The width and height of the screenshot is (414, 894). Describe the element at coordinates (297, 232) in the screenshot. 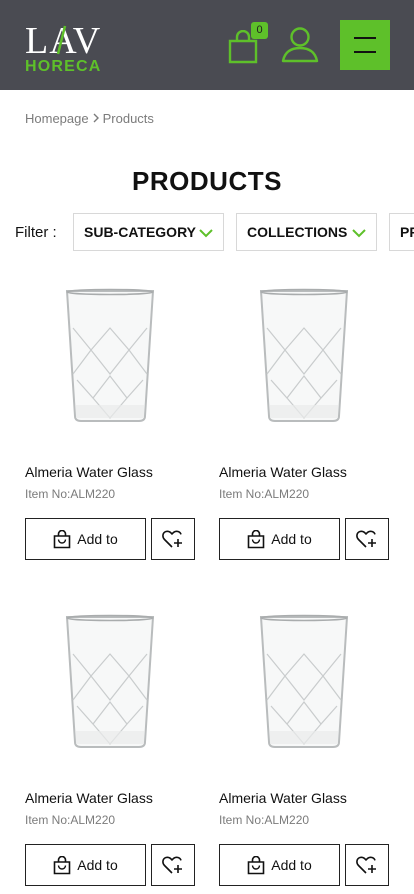

I see `filter-collections-label: COLLECTIONS` at that location.